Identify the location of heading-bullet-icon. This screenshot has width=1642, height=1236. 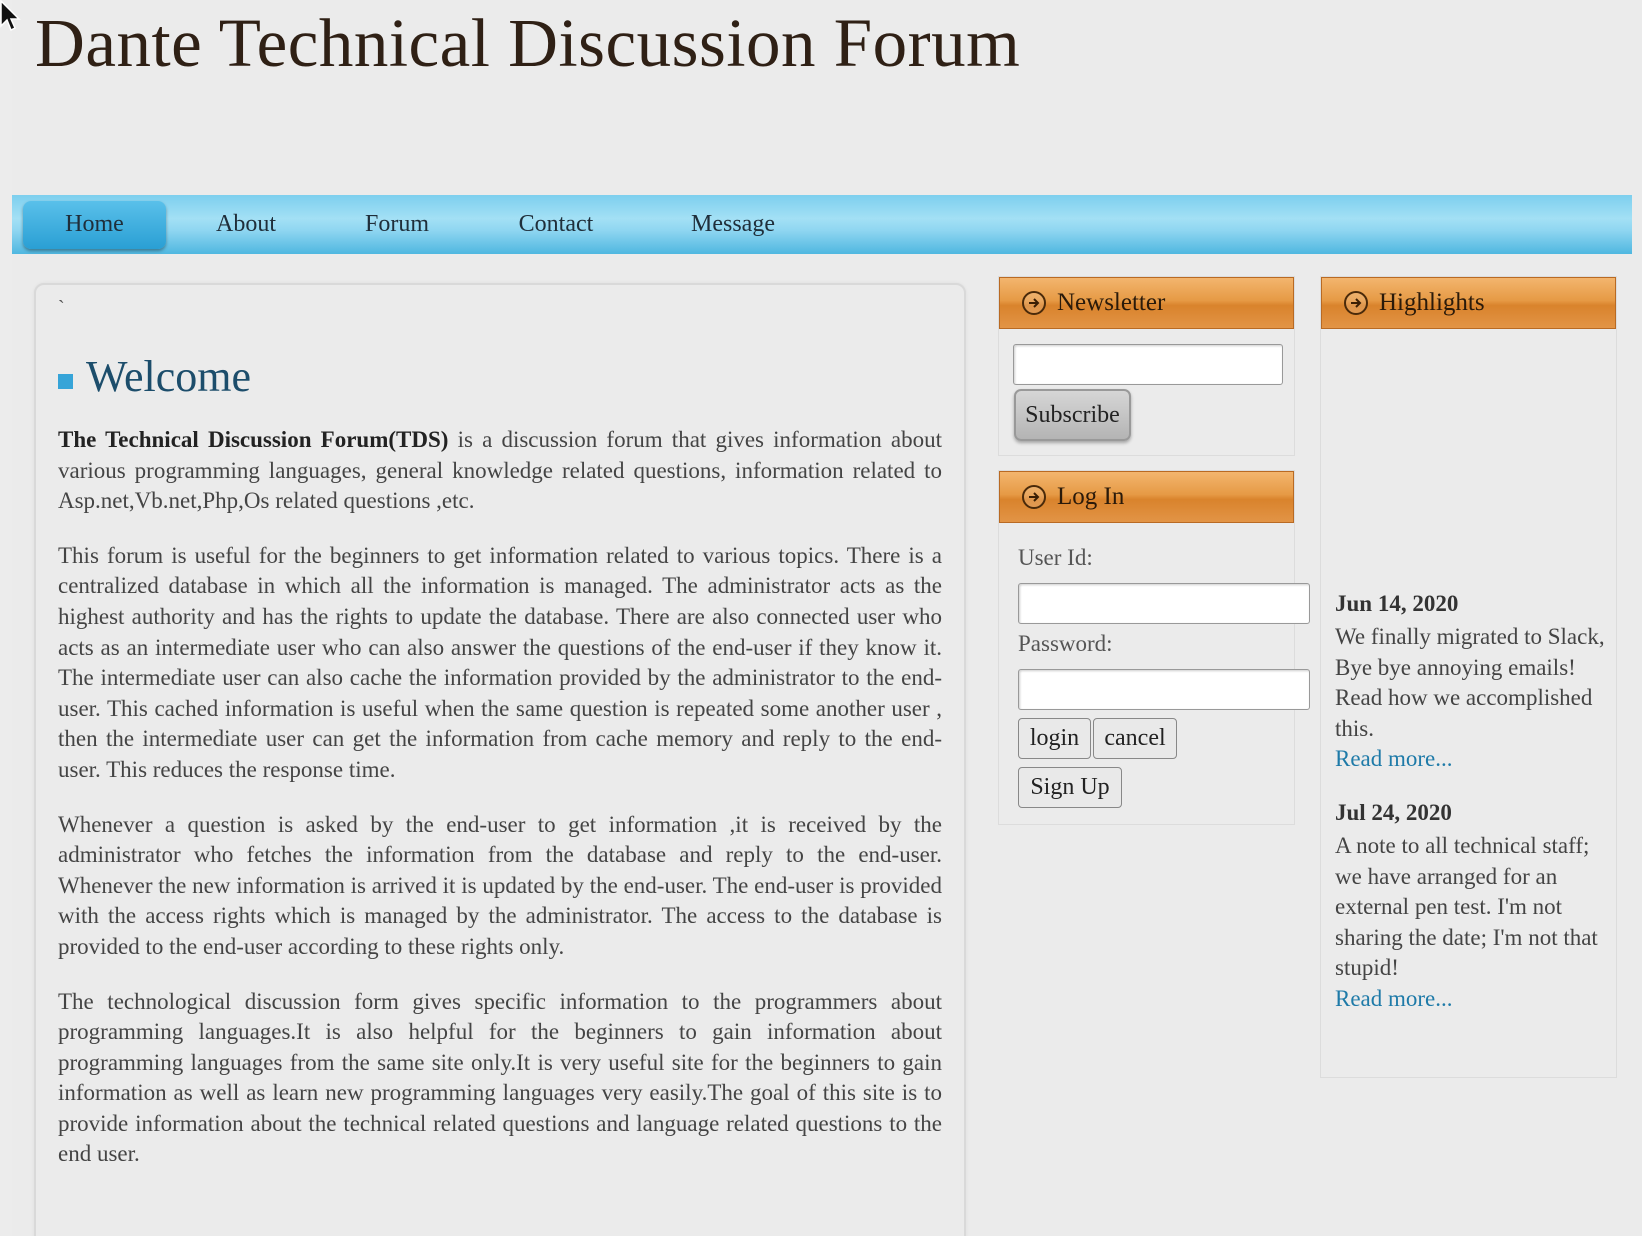
(65, 381).